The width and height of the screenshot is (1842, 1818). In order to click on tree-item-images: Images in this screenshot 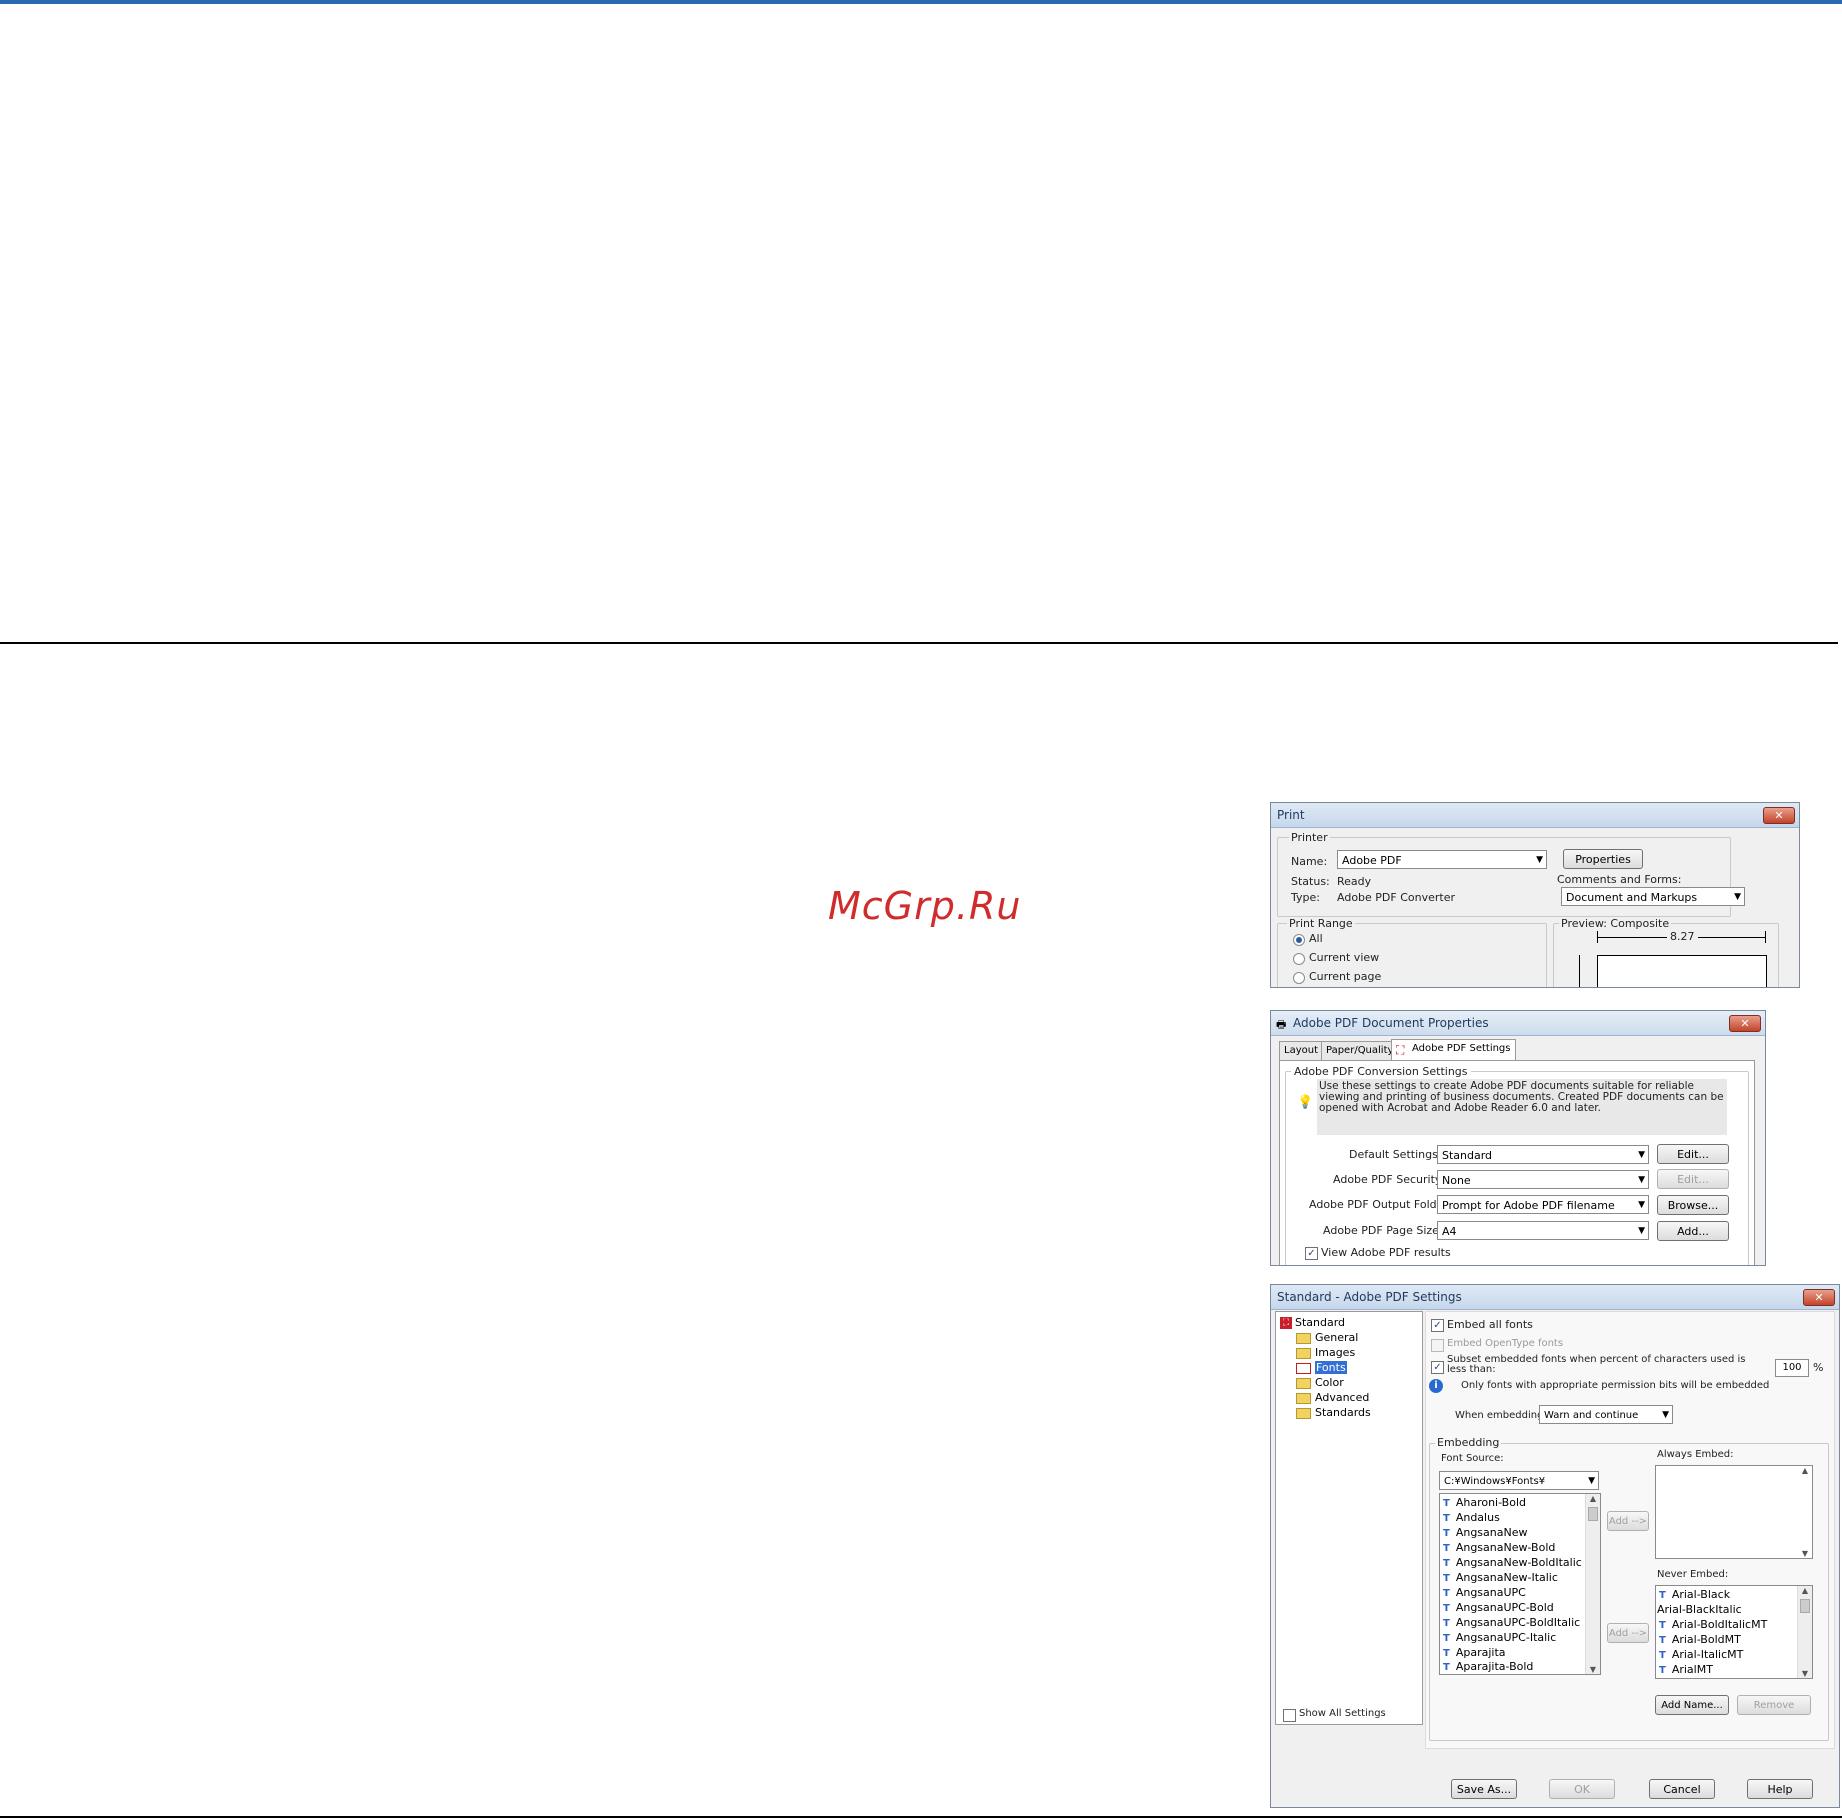, I will do `click(1325, 1352)`.